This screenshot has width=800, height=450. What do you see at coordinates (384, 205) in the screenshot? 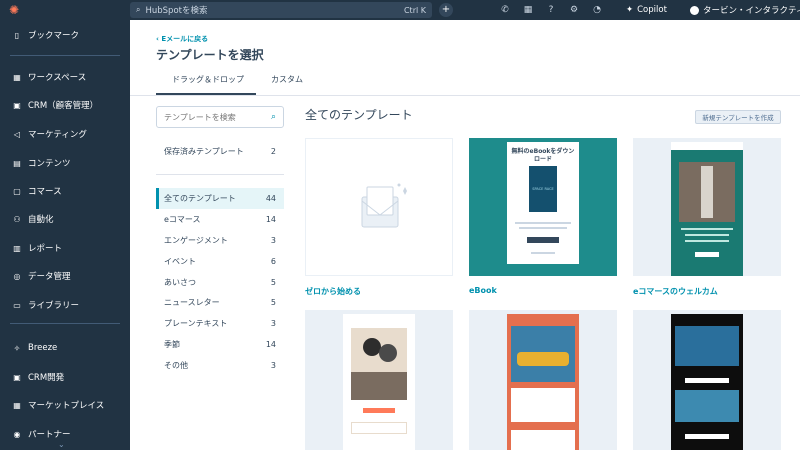
I see `envelope-illustration-icon` at bounding box center [384, 205].